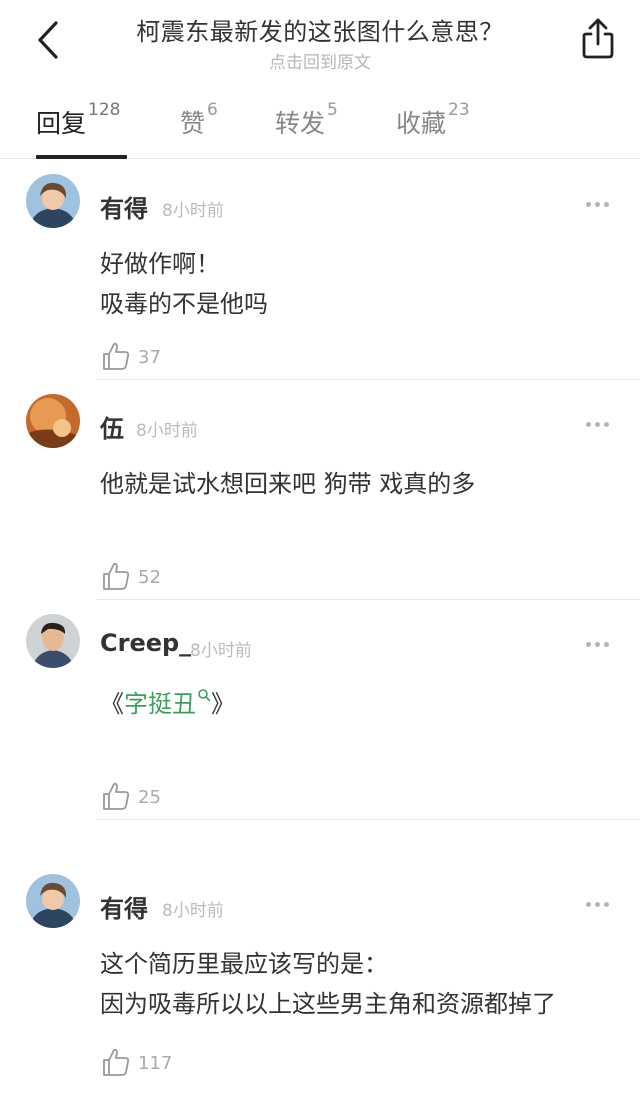 Image resolution: width=640 pixels, height=1096 pixels. What do you see at coordinates (160, 704) in the screenshot?
I see `search-link-text: 字挺丑` at bounding box center [160, 704].